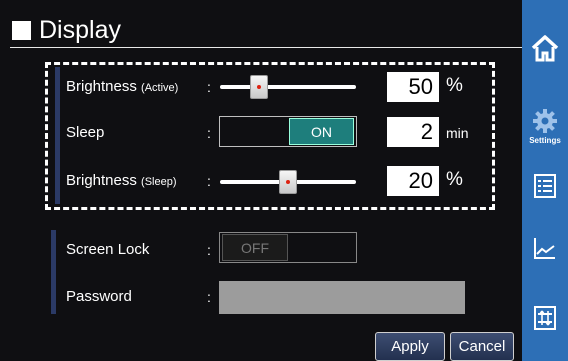 This screenshot has width=568, height=361. I want to click on title-square-icon, so click(21, 30).